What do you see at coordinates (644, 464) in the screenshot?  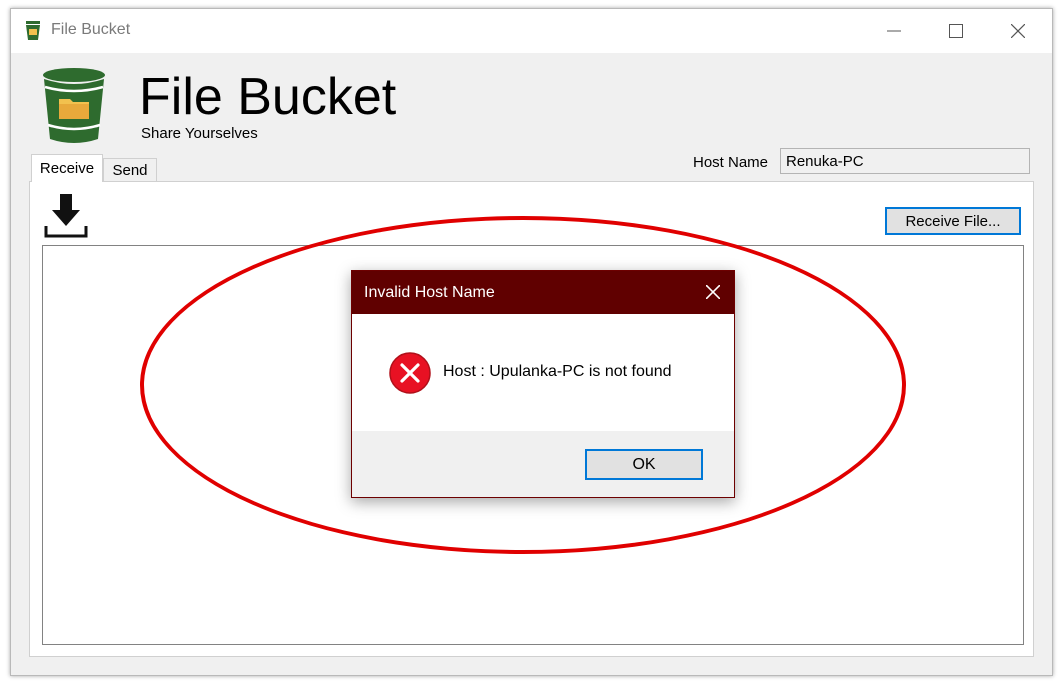 I see `ok-button: OK` at bounding box center [644, 464].